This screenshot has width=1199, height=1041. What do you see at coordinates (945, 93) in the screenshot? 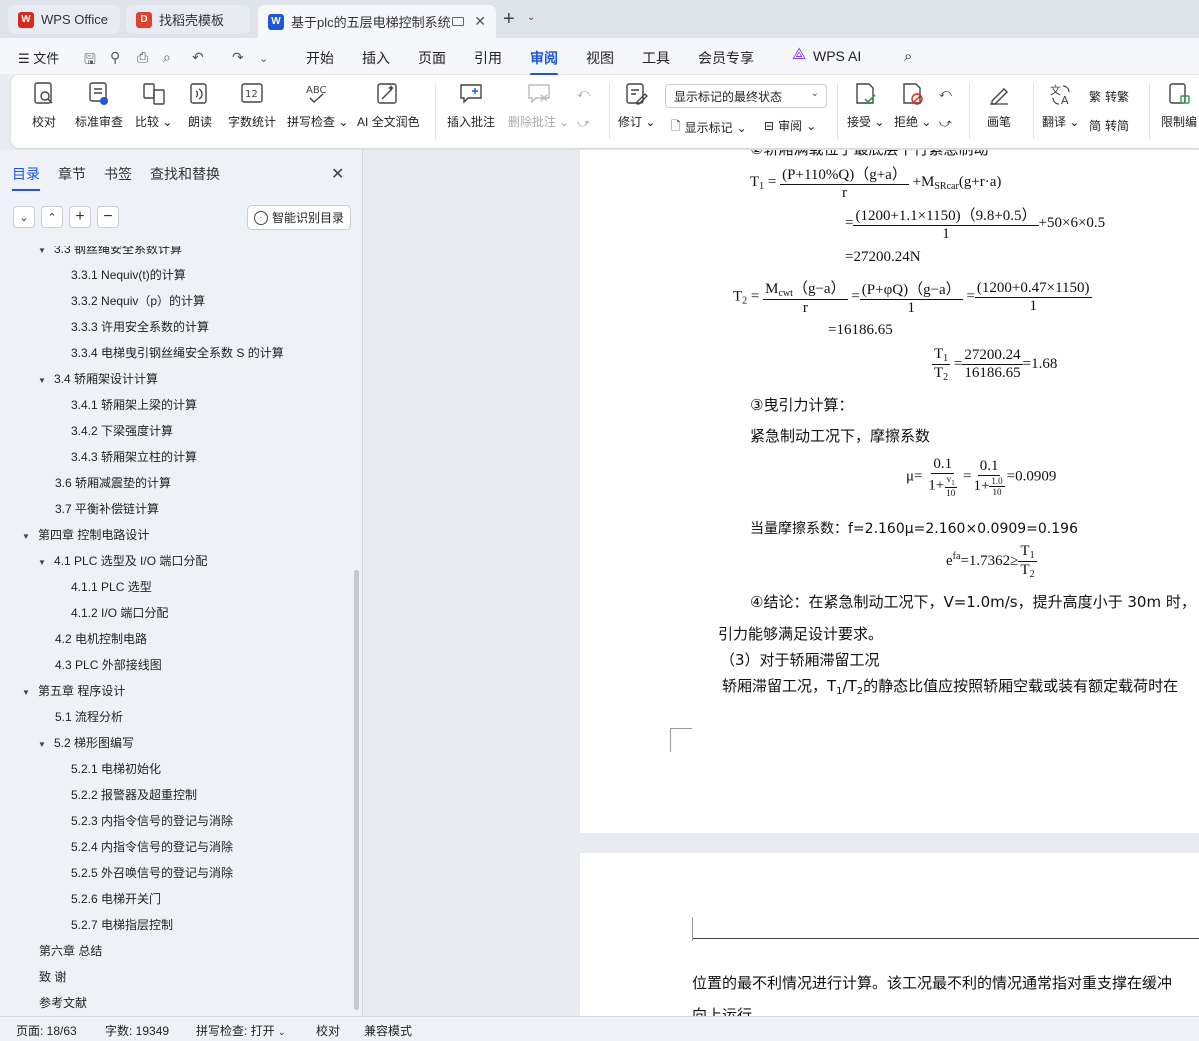
I see `prev-change-icon: ⤺` at bounding box center [945, 93].